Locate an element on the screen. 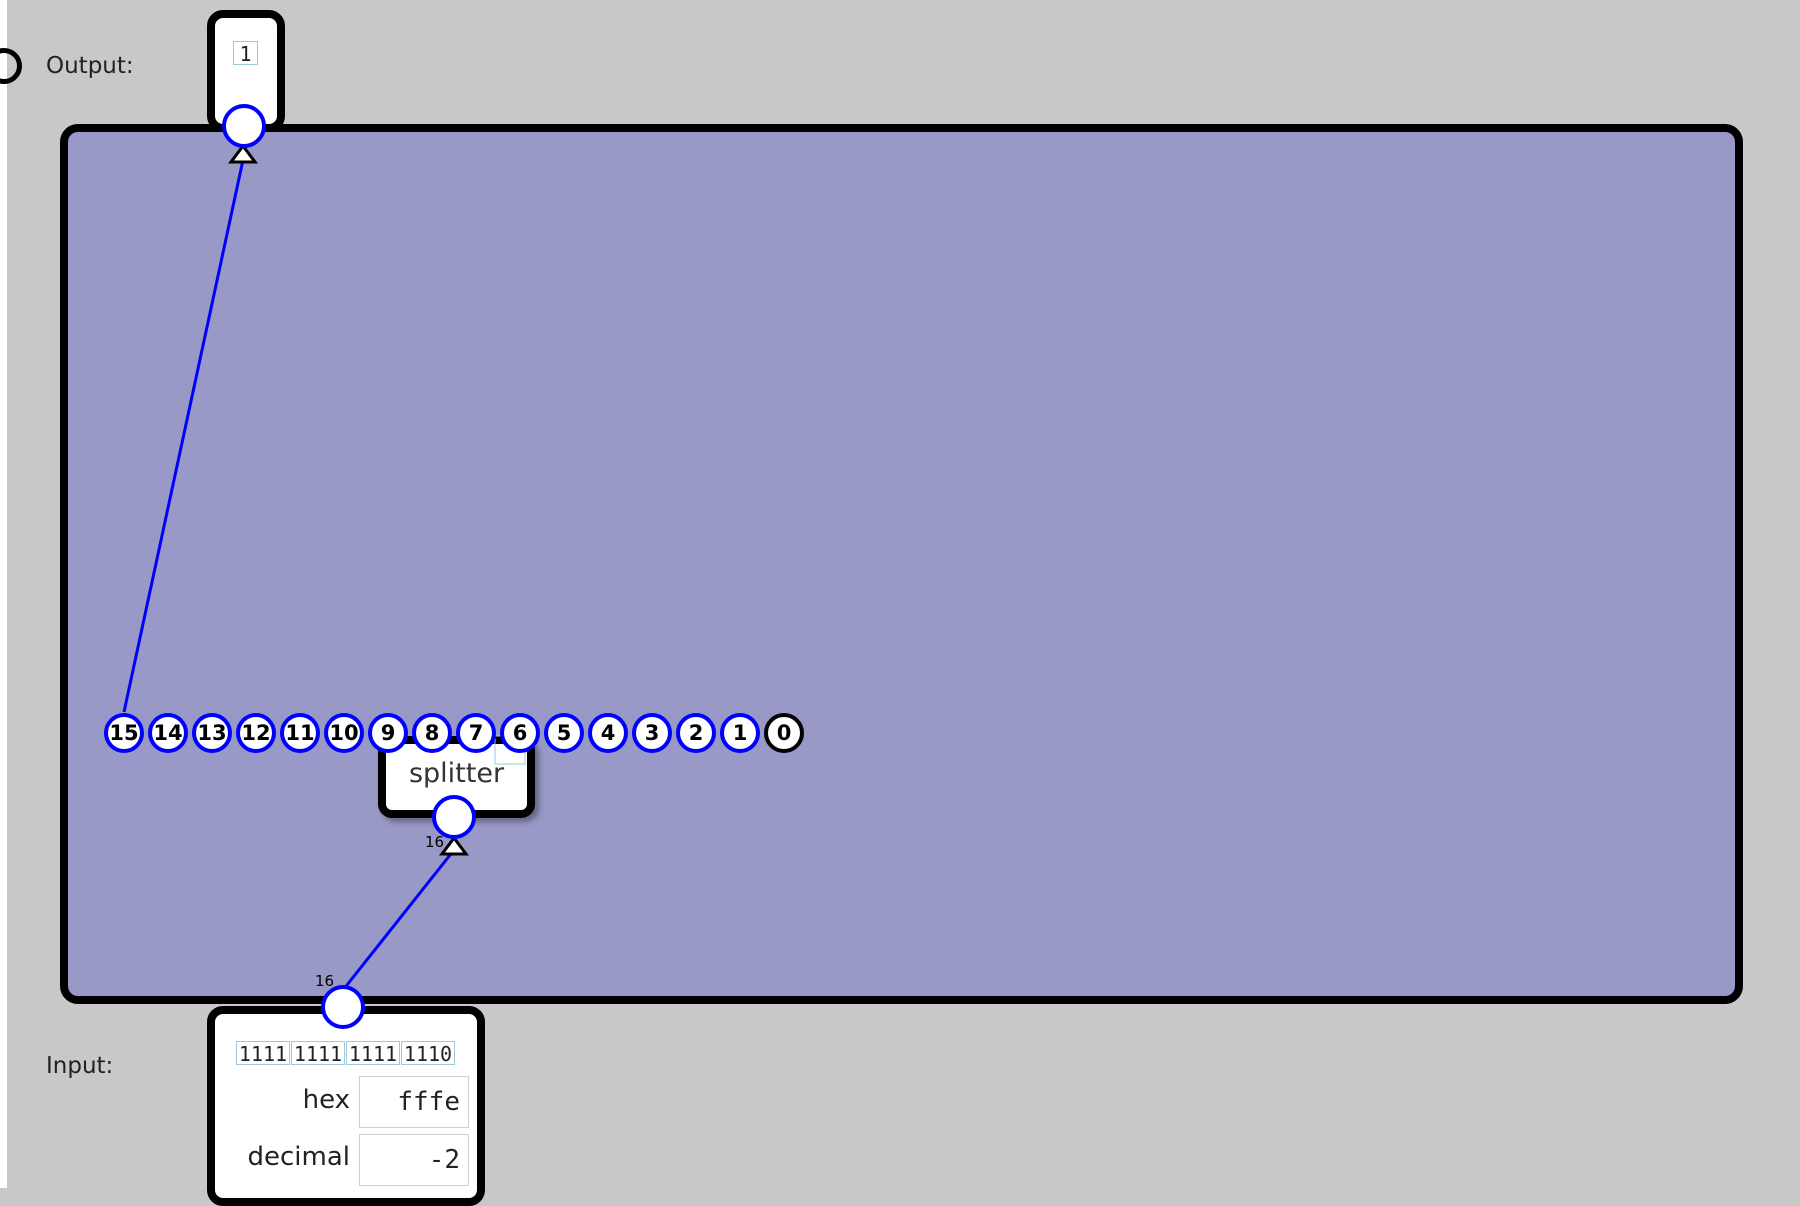 Image resolution: width=1800 pixels, height=1206 pixels. hex-label: hex is located at coordinates (326, 1100).